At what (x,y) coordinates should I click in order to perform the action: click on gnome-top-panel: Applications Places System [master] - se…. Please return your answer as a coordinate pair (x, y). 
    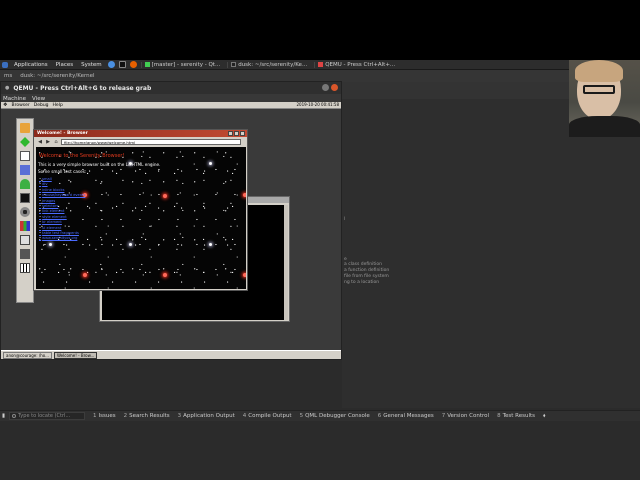
    Looking at the image, I should click on (320, 65).